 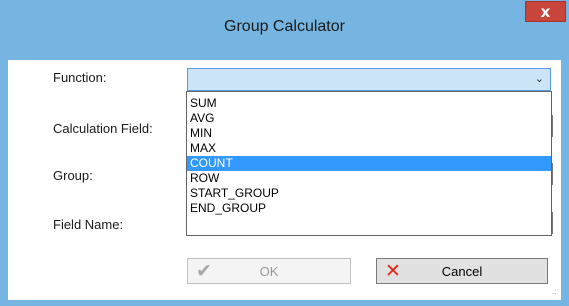 I want to click on ok-button-label: OK, so click(x=269, y=271).